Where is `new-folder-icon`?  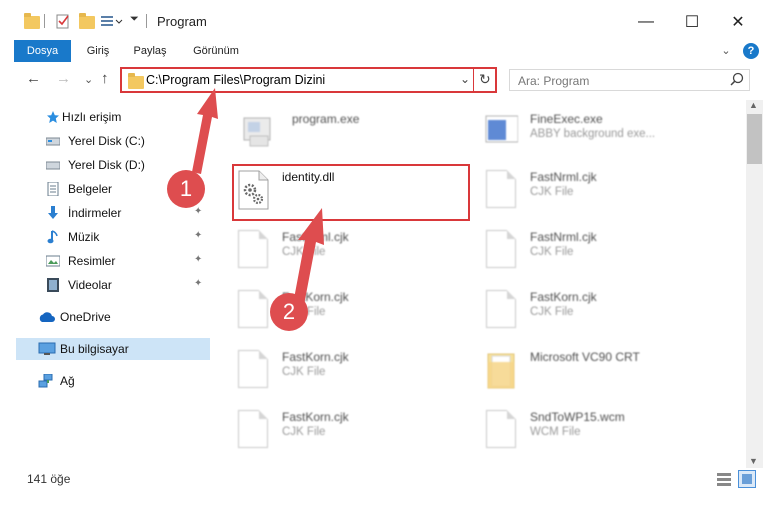 new-folder-icon is located at coordinates (87, 21).